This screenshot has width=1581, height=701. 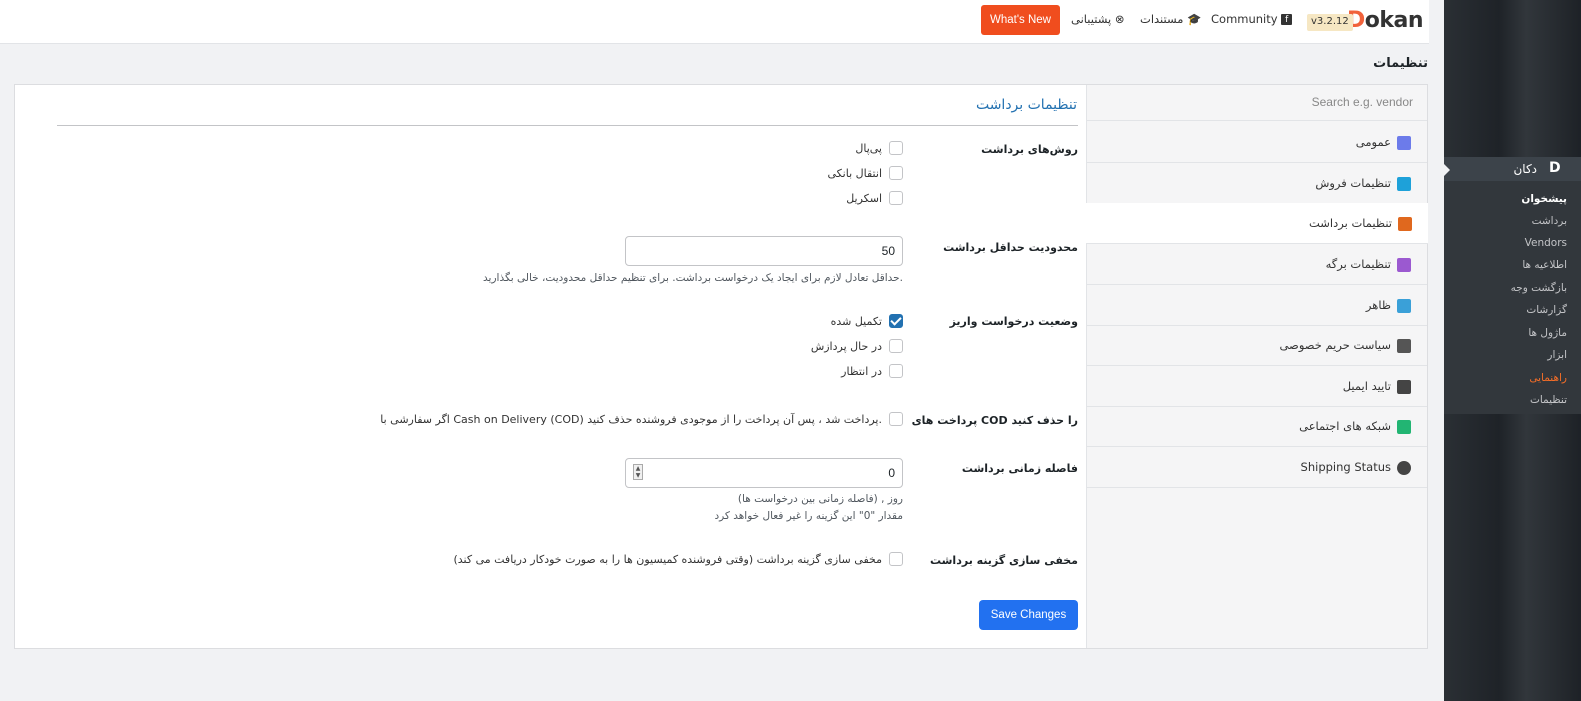 What do you see at coordinates (1335, 345) in the screenshot?
I see `tab-label: سیاست حریم خصوصی` at bounding box center [1335, 345].